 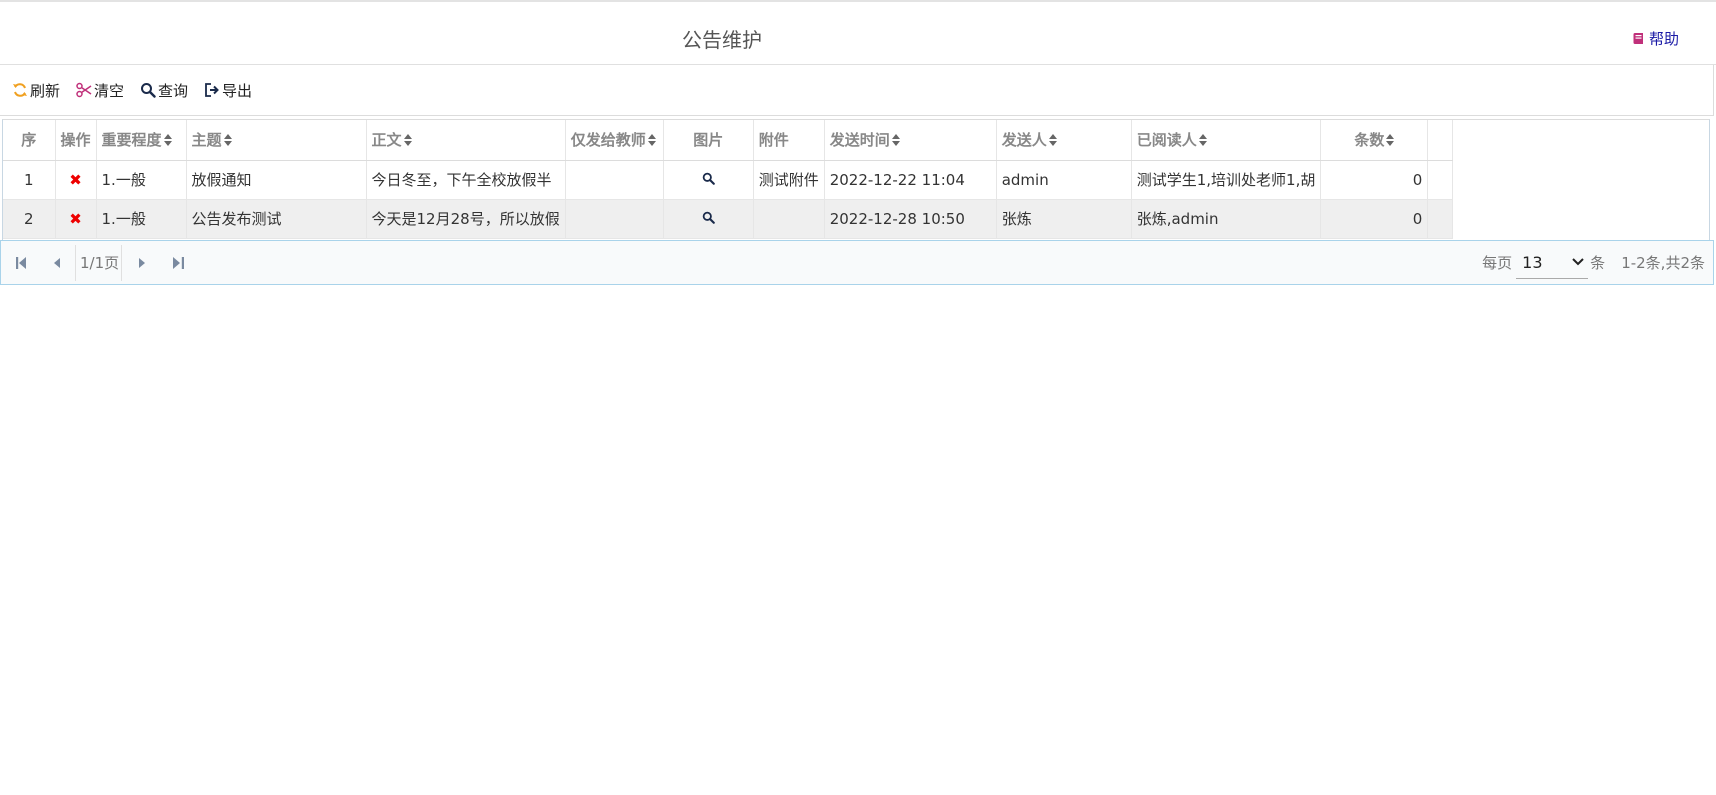 I want to click on col-header-attachment: 附件, so click(x=789, y=140).